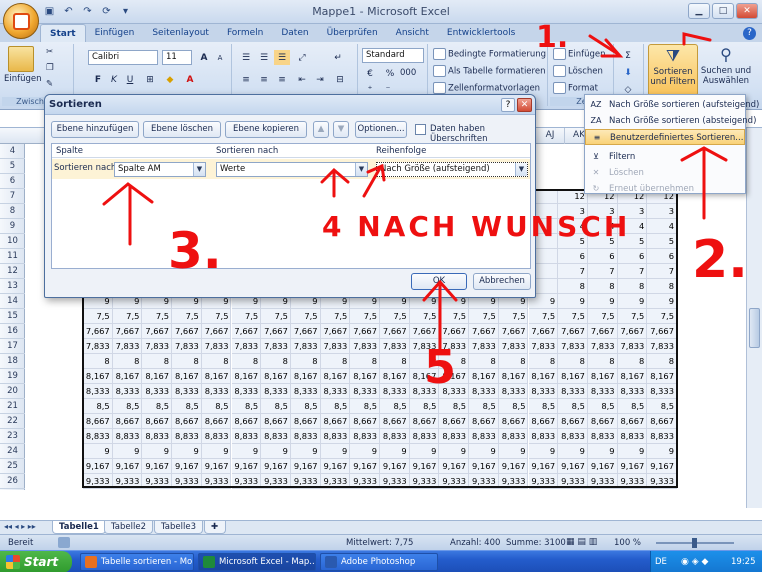 This screenshot has width=762, height=572. Describe the element at coordinates (266, 129) in the screenshot. I see `copy-level-button: Ebene kopieren` at that location.